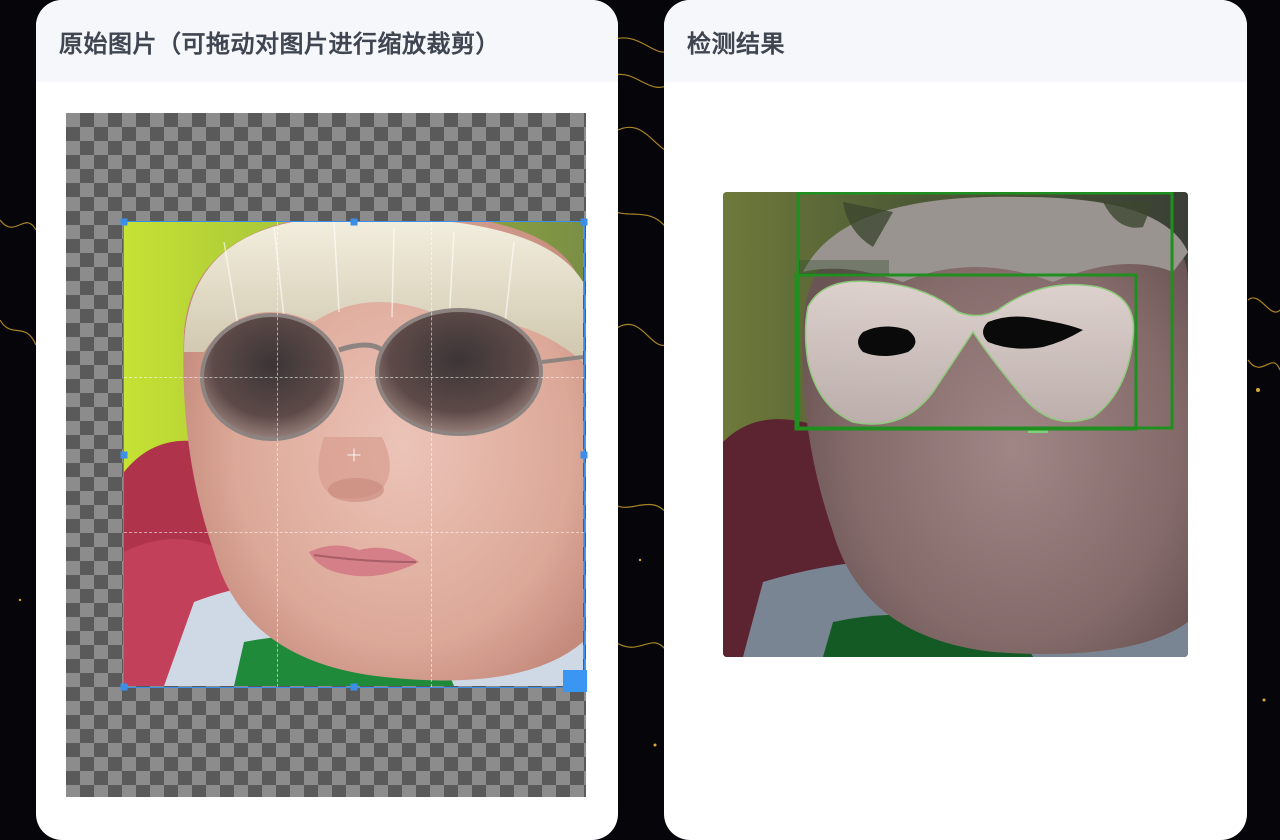  What do you see at coordinates (279, 43) in the screenshot?
I see `panel-title-original: 原始图片（可拖动对图片进行缩放裁剪）` at bounding box center [279, 43].